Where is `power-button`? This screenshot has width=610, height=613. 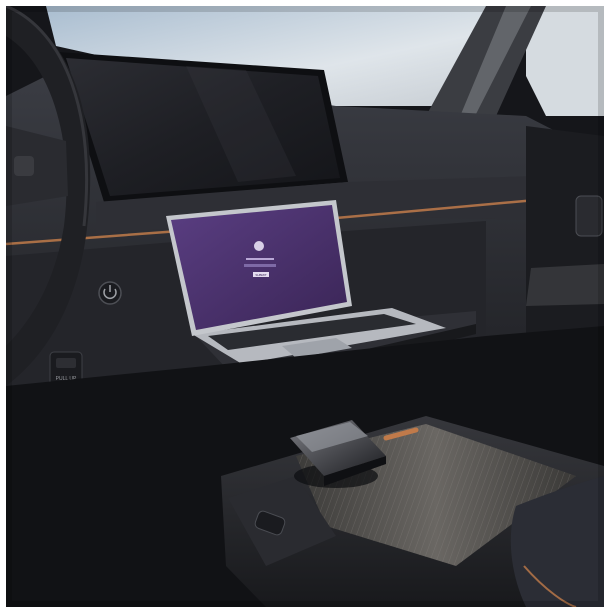
power-button is located at coordinates (110, 293).